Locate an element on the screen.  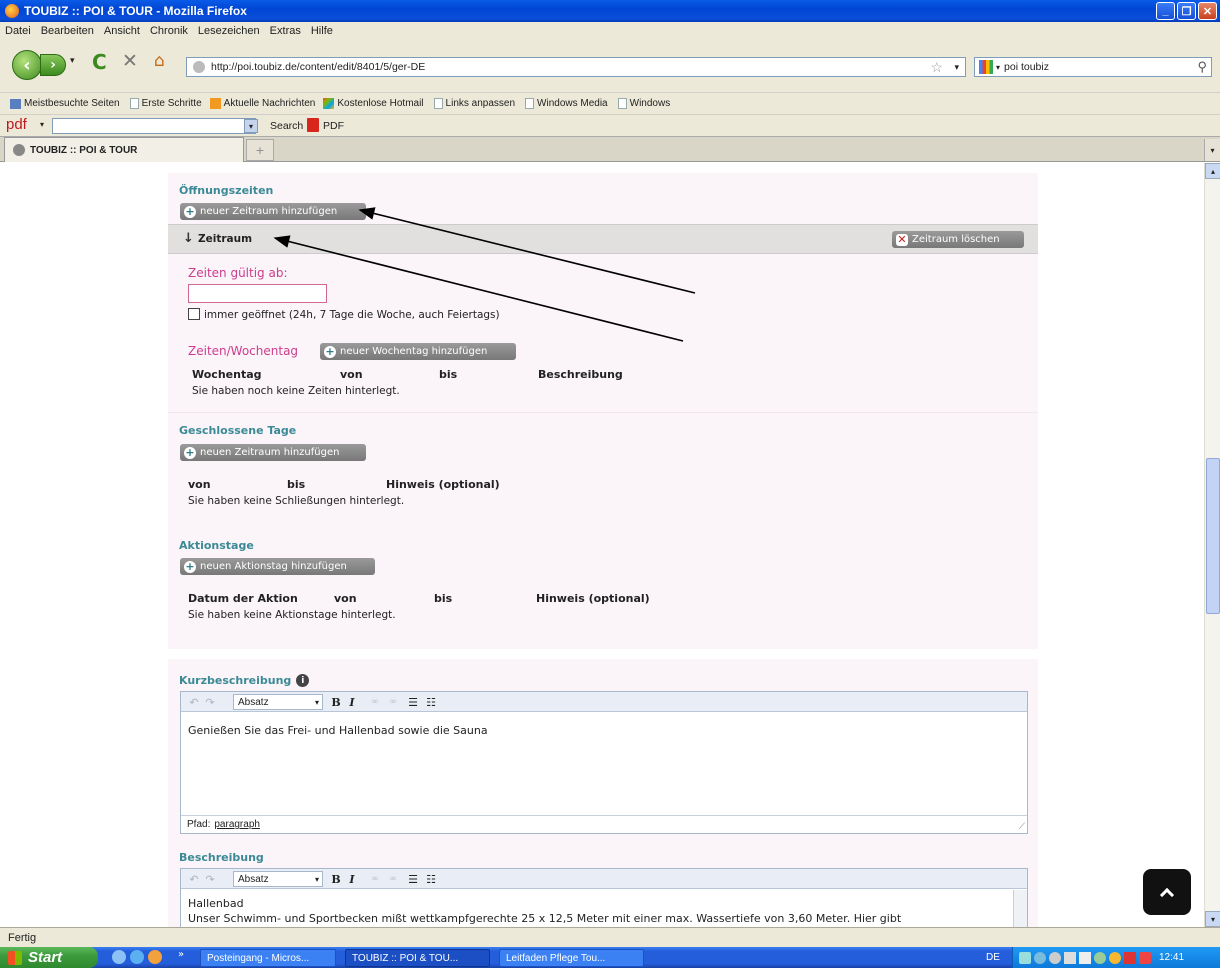
pdf-button: PDF is located at coordinates (333, 126).